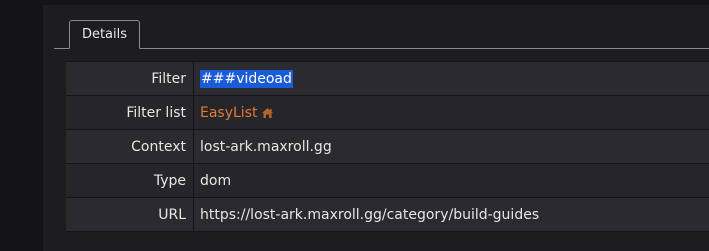 This screenshot has height=251, width=709. I want to click on type-value: dom, so click(451, 180).